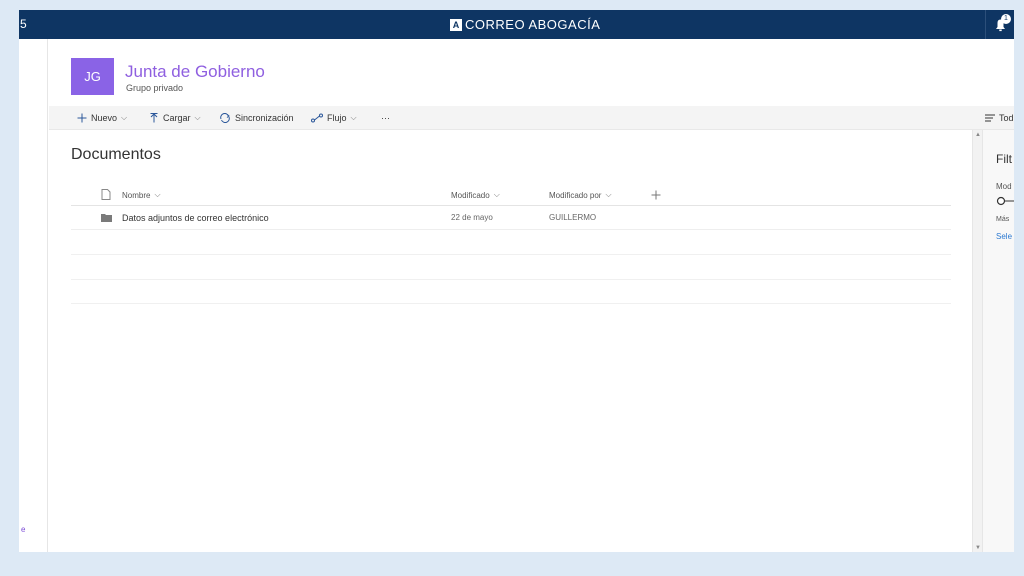  What do you see at coordinates (106, 194) in the screenshot?
I see `file-type-icon` at bounding box center [106, 194].